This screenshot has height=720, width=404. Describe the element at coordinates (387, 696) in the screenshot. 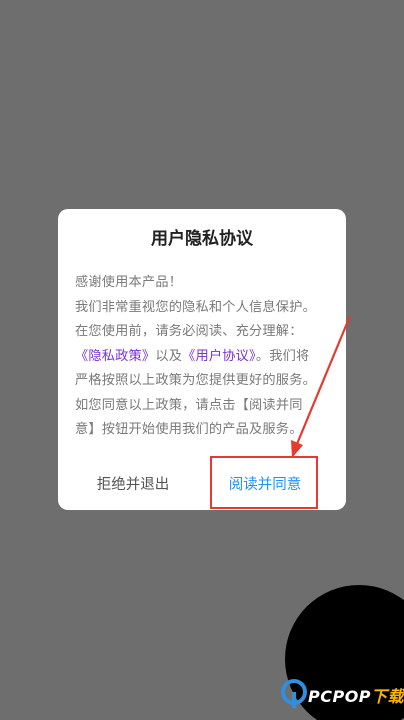

I see `watermark-accent: 下载` at that location.